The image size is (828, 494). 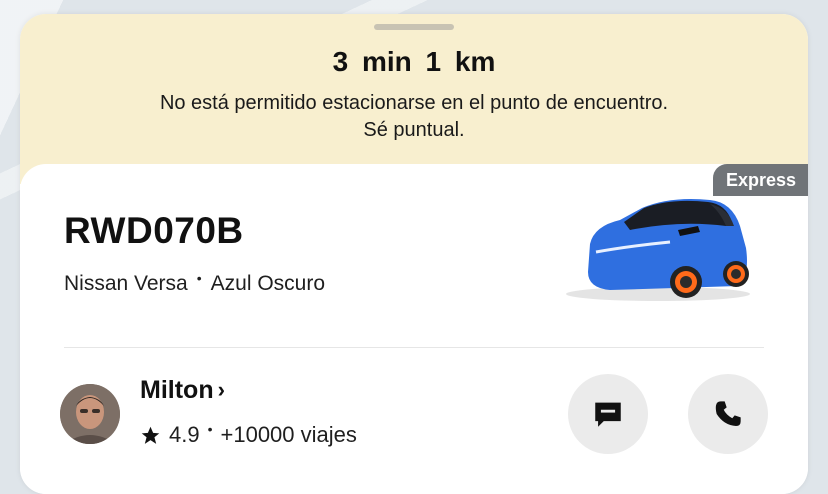 What do you see at coordinates (195, 283) in the screenshot?
I see `vehicle-description: Nissan Versa • Azul Oscuro` at bounding box center [195, 283].